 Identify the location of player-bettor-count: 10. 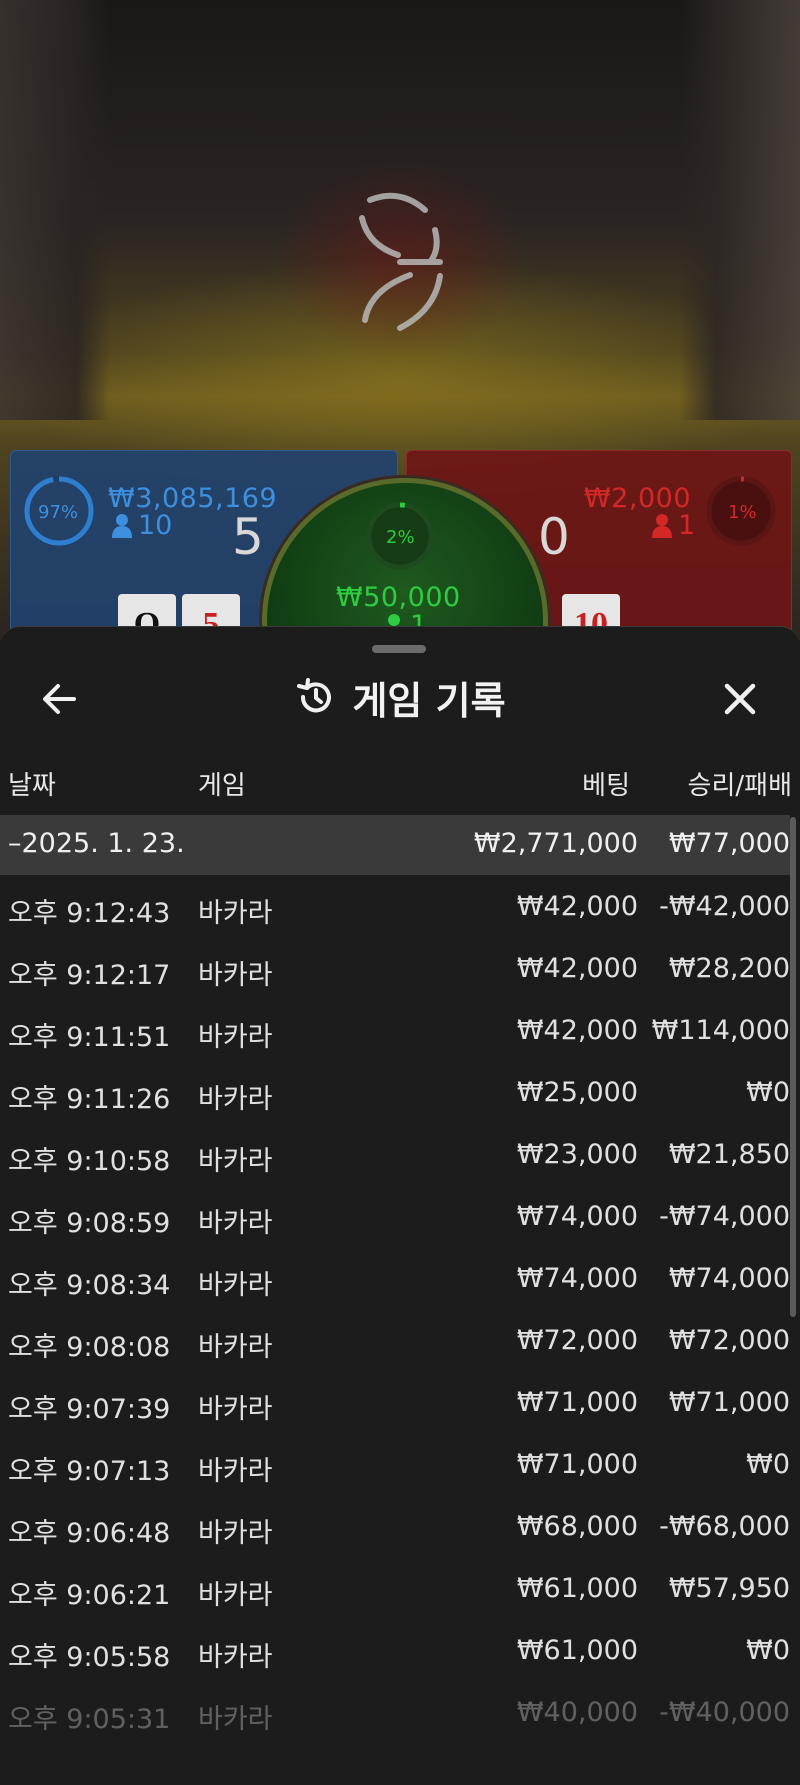
(142, 525).